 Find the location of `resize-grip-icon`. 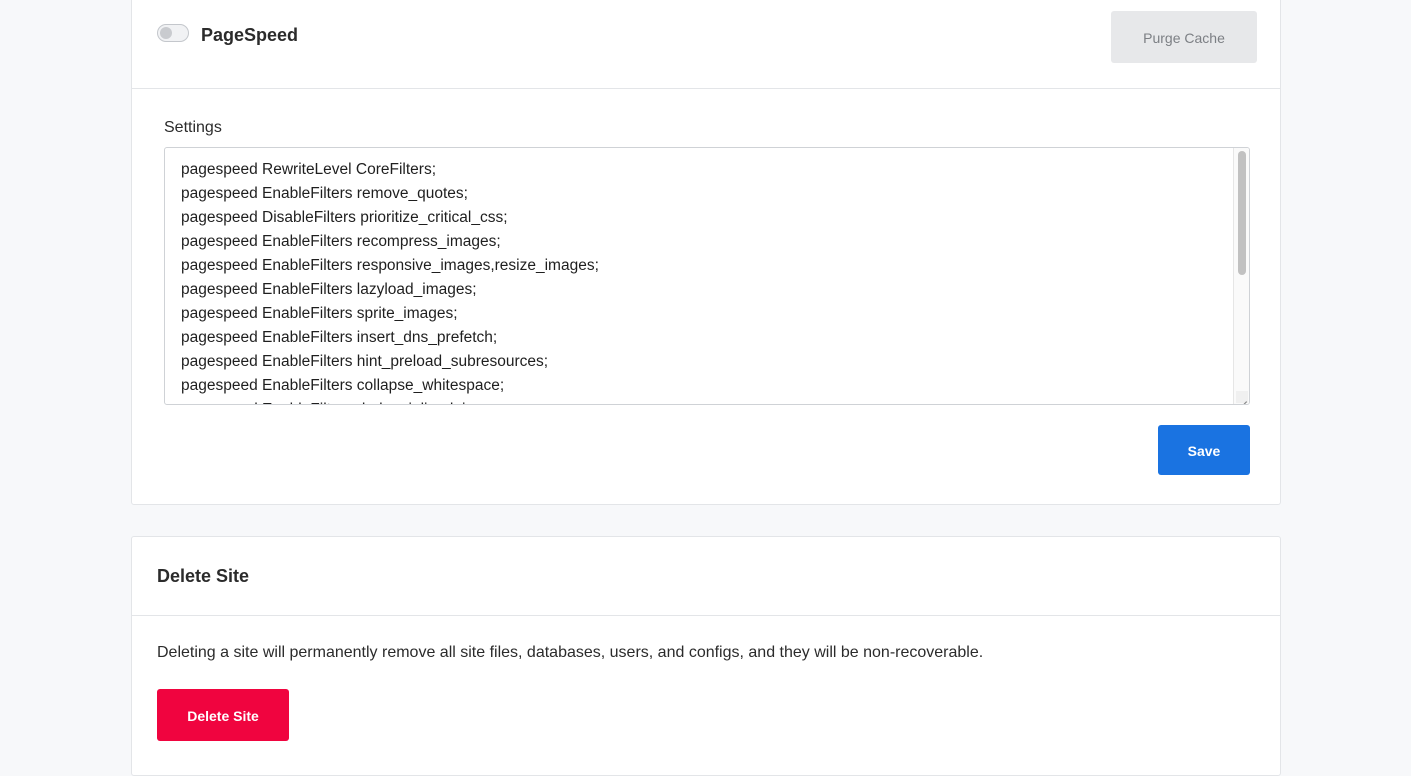

resize-grip-icon is located at coordinates (1242, 397).